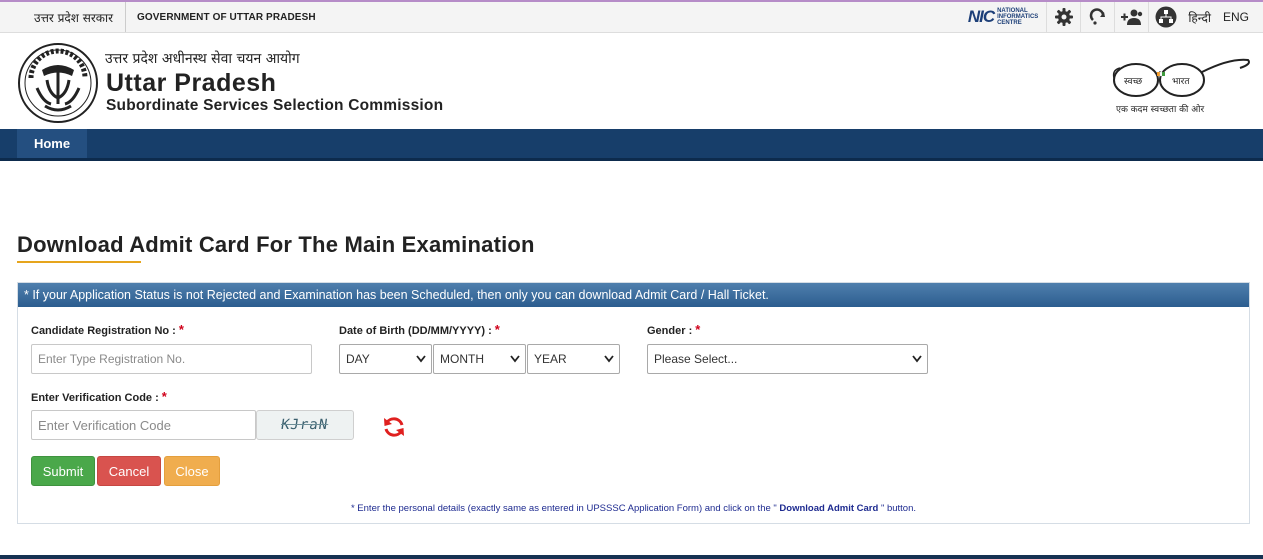 This screenshot has height=559, width=1263. I want to click on close-button: Close, so click(192, 471).